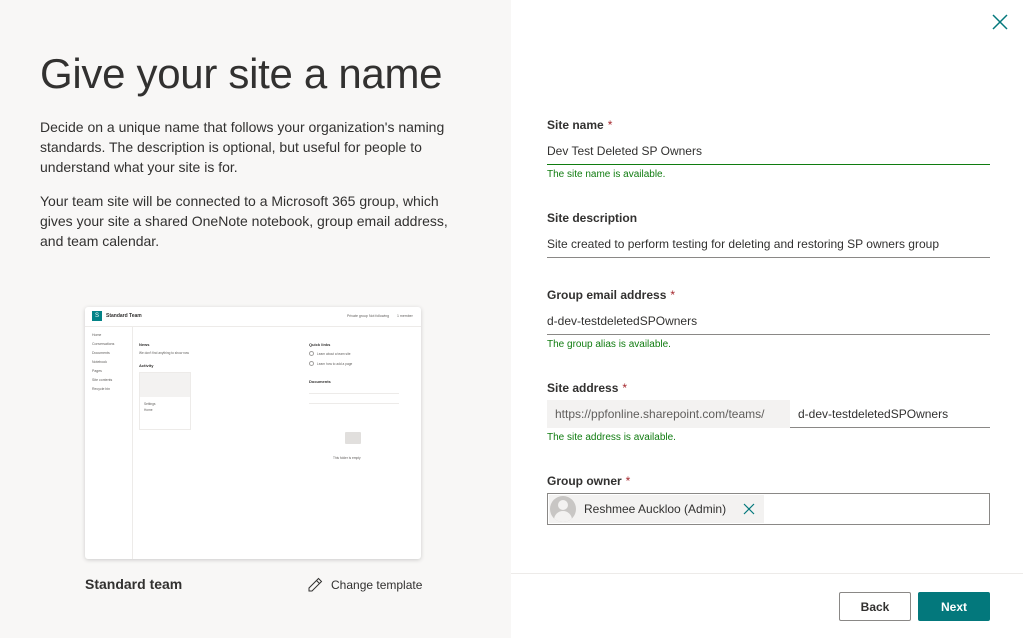  Describe the element at coordinates (875, 606) in the screenshot. I see `back-button: Back` at that location.